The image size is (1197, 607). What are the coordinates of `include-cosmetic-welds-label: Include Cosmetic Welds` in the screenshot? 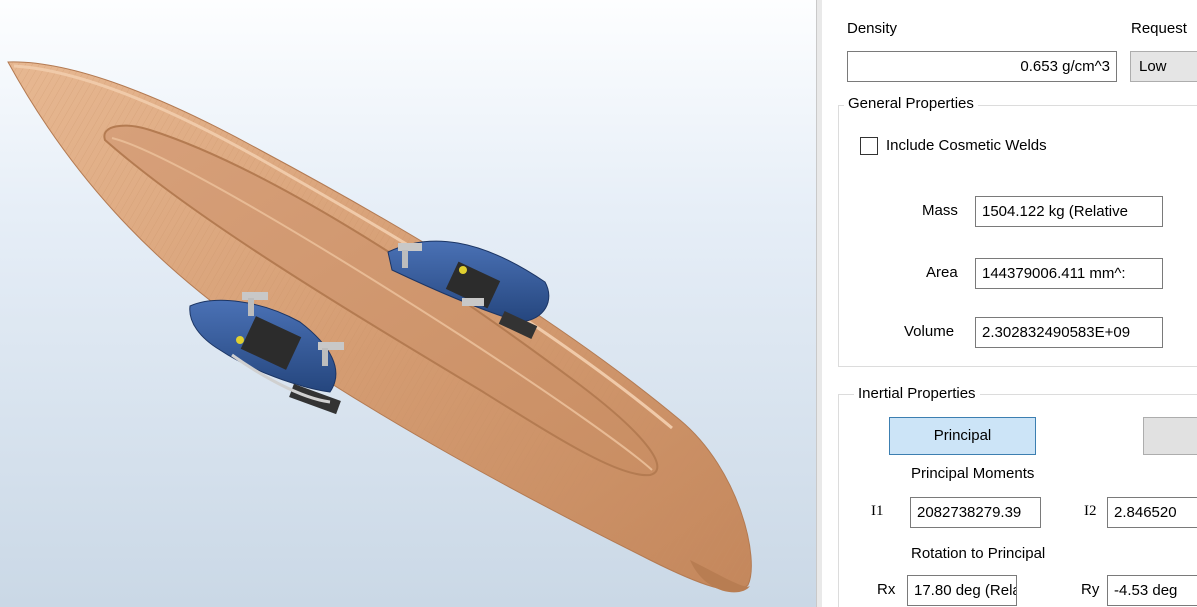 It's located at (966, 145).